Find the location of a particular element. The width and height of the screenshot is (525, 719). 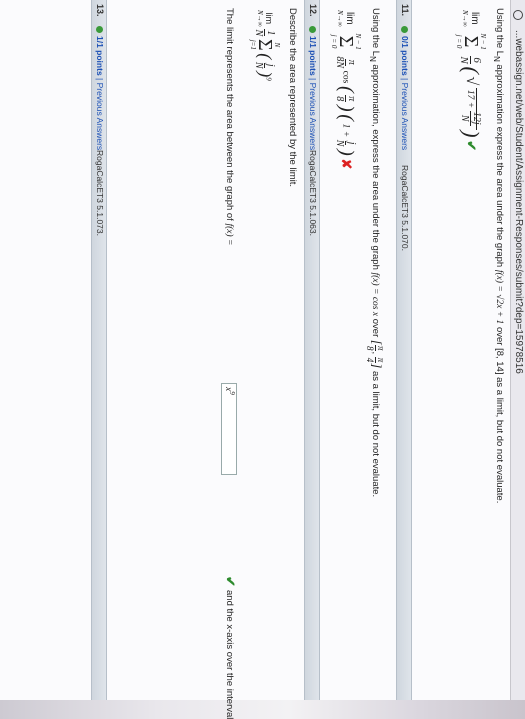

reload-icon is located at coordinates (518, 15).